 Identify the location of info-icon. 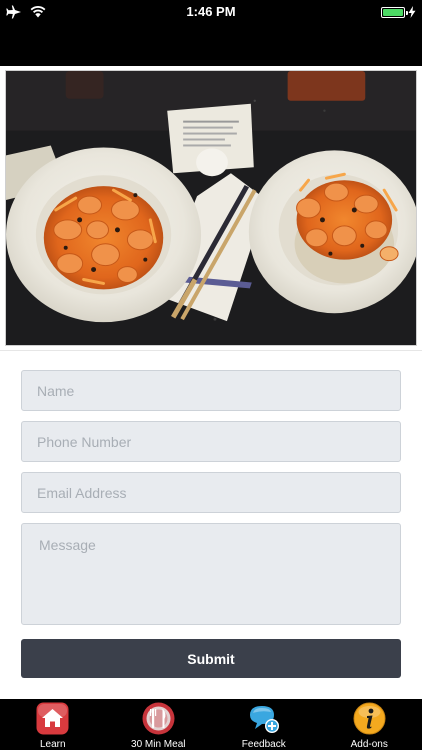
(369, 718).